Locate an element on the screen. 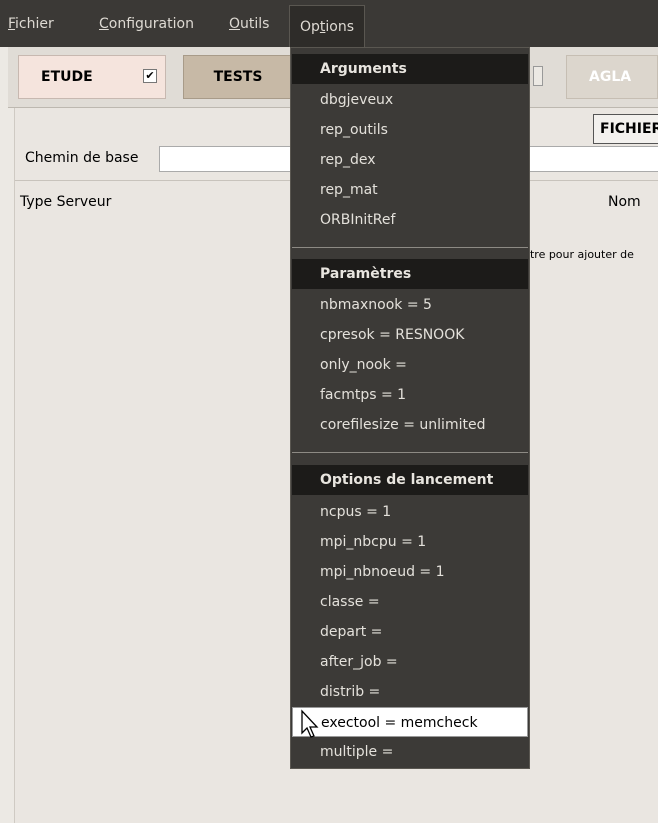 The image size is (658, 823). etude-button: ETUDE ✔ is located at coordinates (92, 77).